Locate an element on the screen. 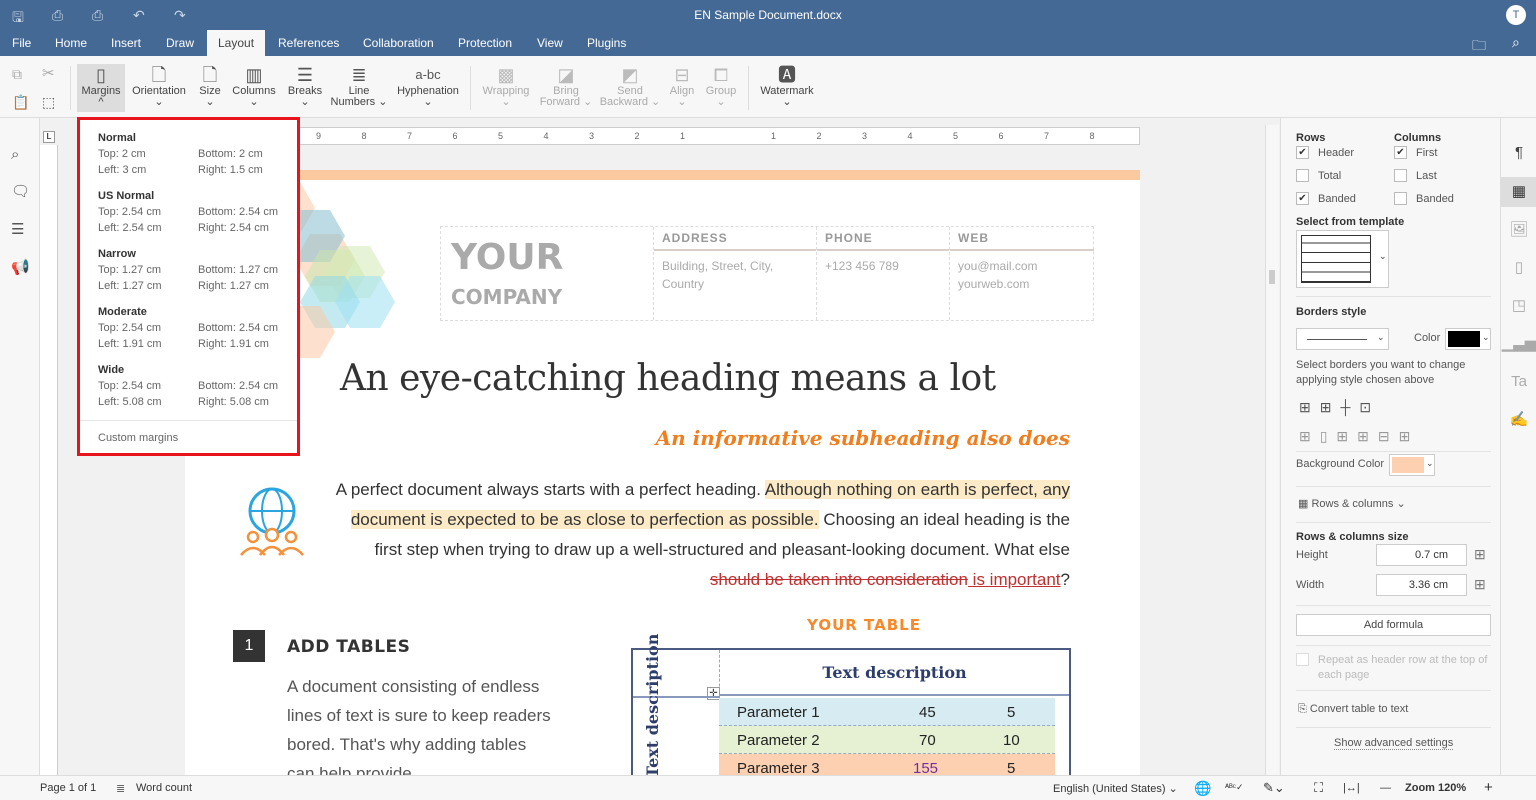 This screenshot has height=800, width=1536. wrapping-button: ▩ Wrapping ⌄ is located at coordinates (506, 86).